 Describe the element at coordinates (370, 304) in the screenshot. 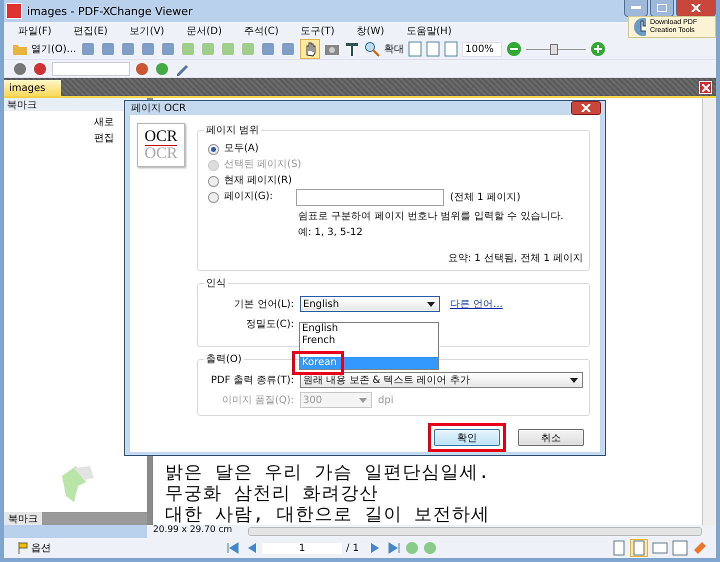

I see `language-dropdown: English` at that location.